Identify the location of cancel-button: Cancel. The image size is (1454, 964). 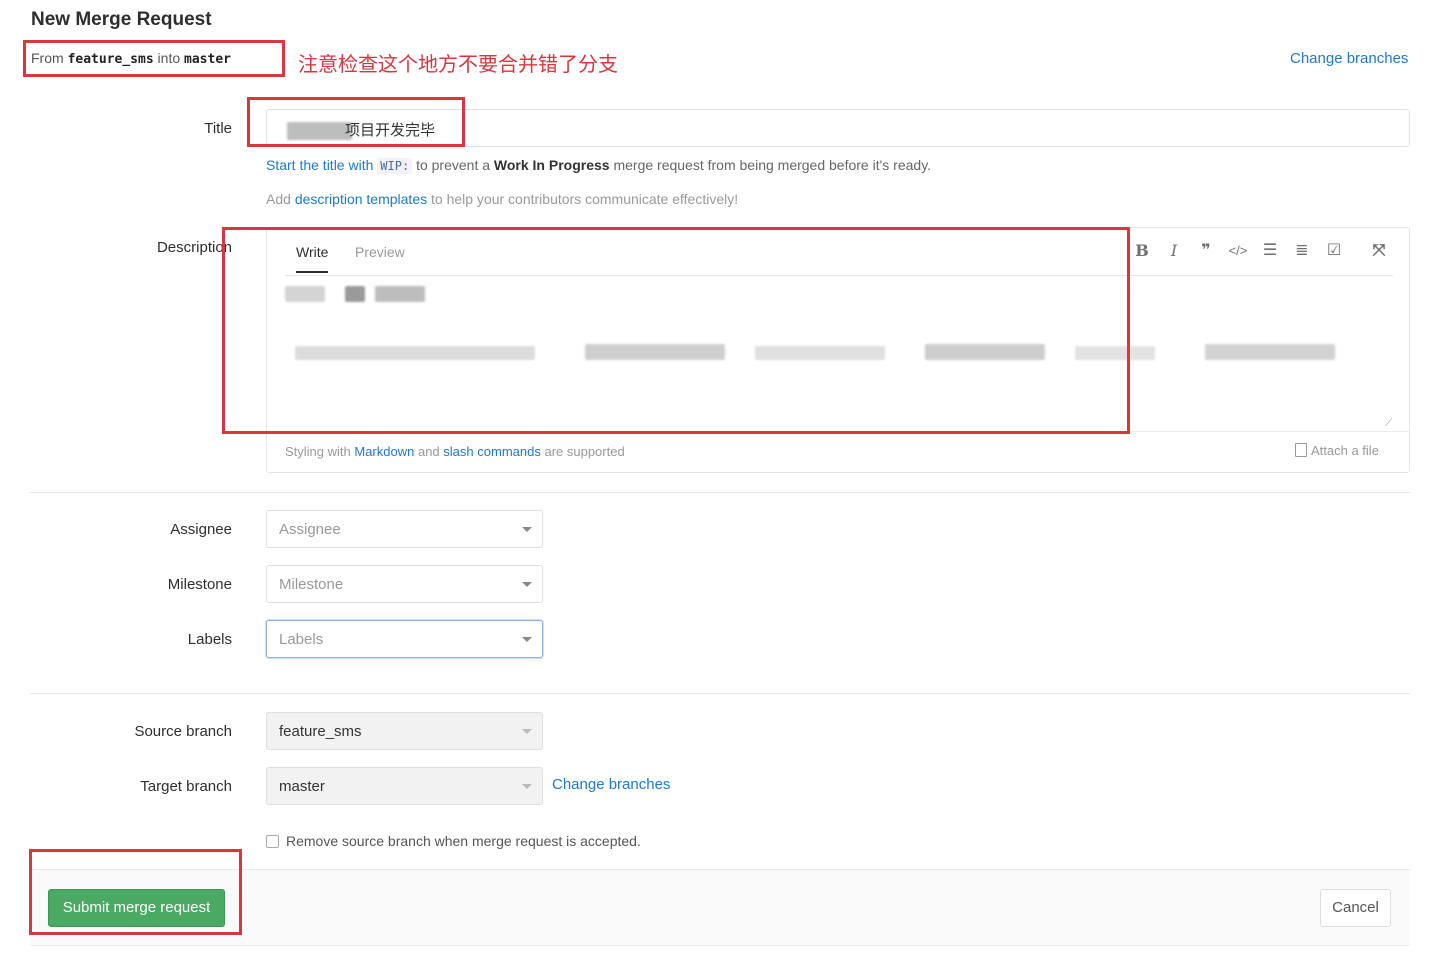
(1355, 908).